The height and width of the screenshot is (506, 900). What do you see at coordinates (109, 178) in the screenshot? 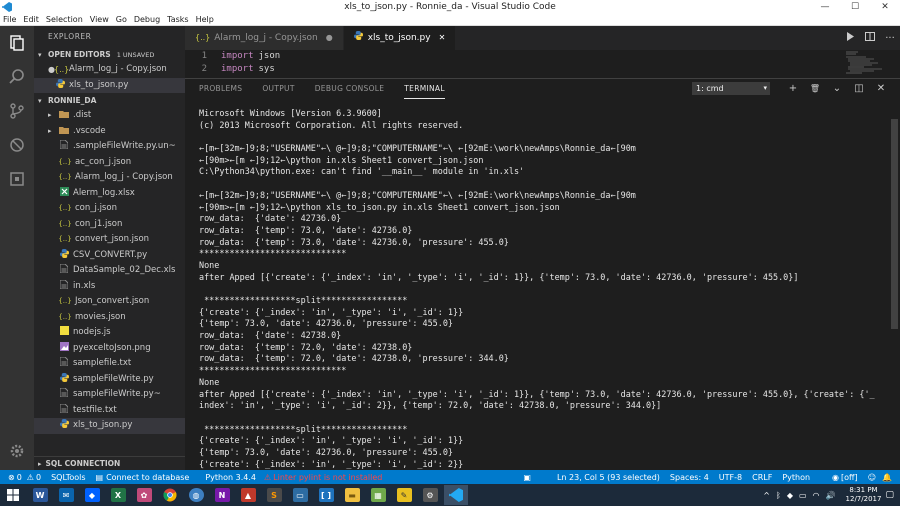
I see `file-item: {..} Alarm_log_j - Copy.json` at bounding box center [109, 178].